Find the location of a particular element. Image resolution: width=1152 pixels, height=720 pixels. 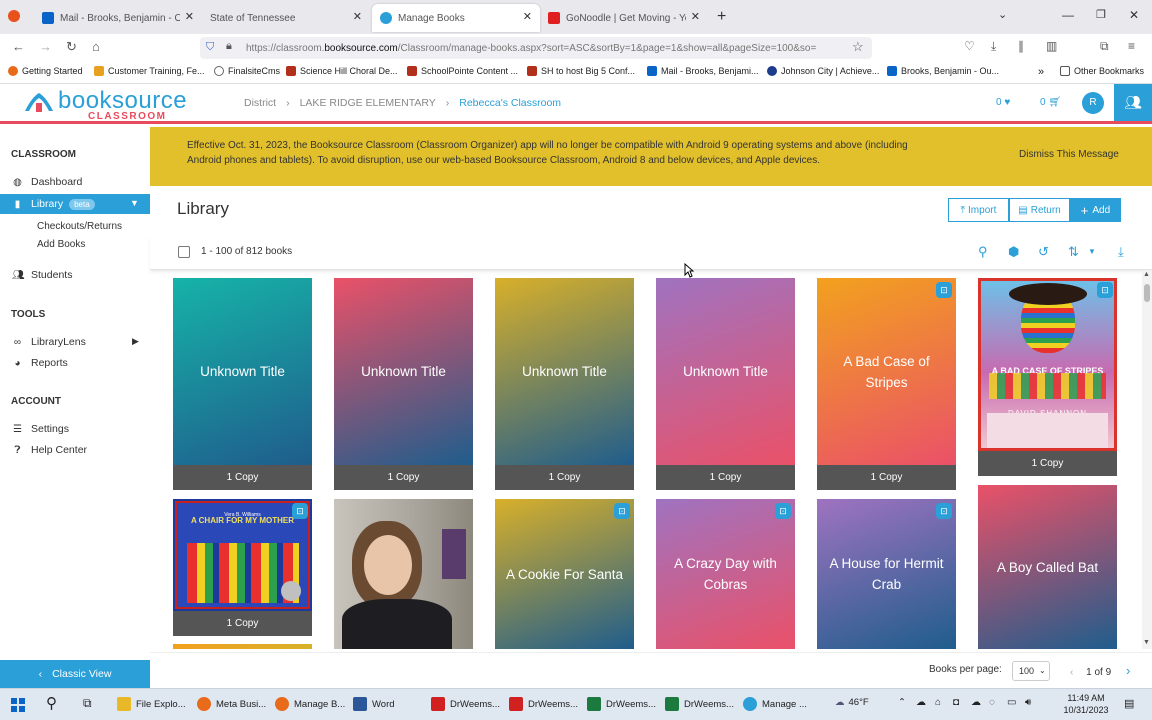

sidebar-item-checkouts: Checkouts/Returns is located at coordinates (79, 226).